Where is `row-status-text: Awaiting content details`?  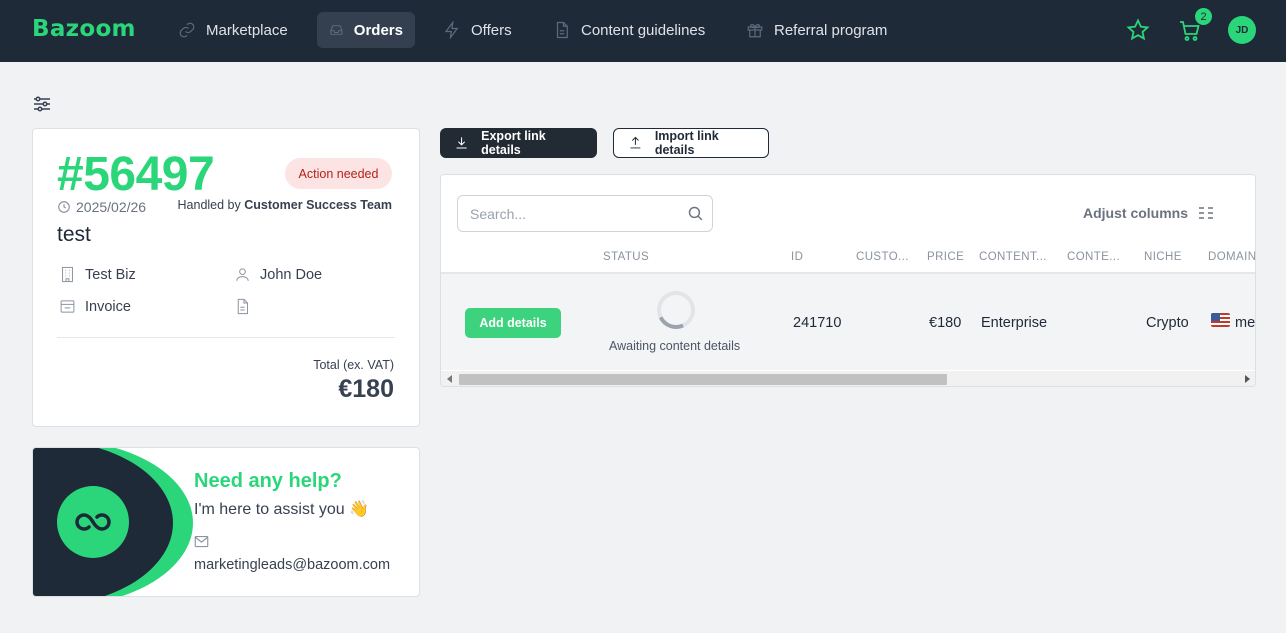 row-status-text: Awaiting content details is located at coordinates (675, 346).